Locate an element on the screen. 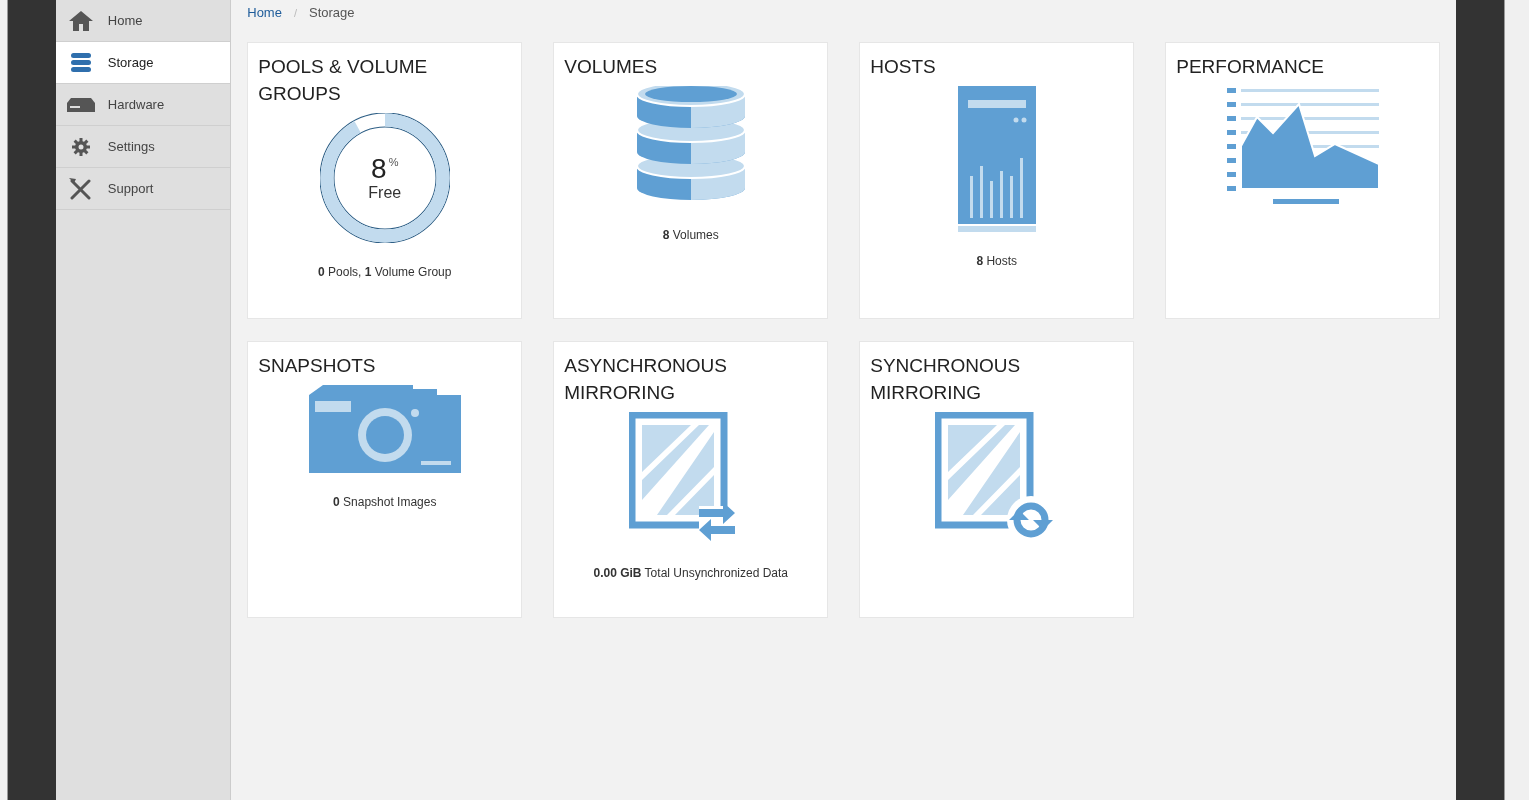 The image size is (1529, 800). dashboard-card: ASYNCHRONOUS MIRRORING 0.00 GiB Total Unsynchronized Data is located at coordinates (691, 479).